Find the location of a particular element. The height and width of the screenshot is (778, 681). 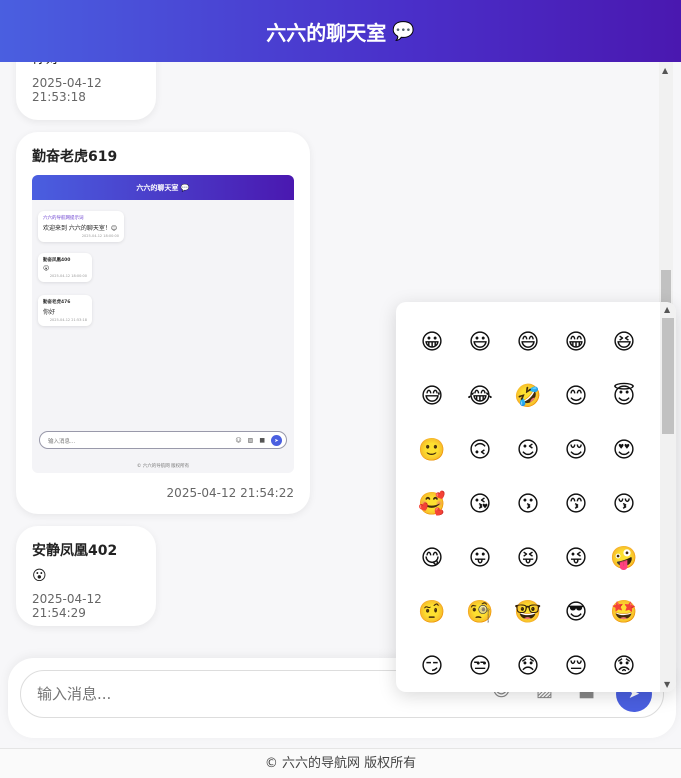

image-bubble-text: 你好 is located at coordinates (49, 312).